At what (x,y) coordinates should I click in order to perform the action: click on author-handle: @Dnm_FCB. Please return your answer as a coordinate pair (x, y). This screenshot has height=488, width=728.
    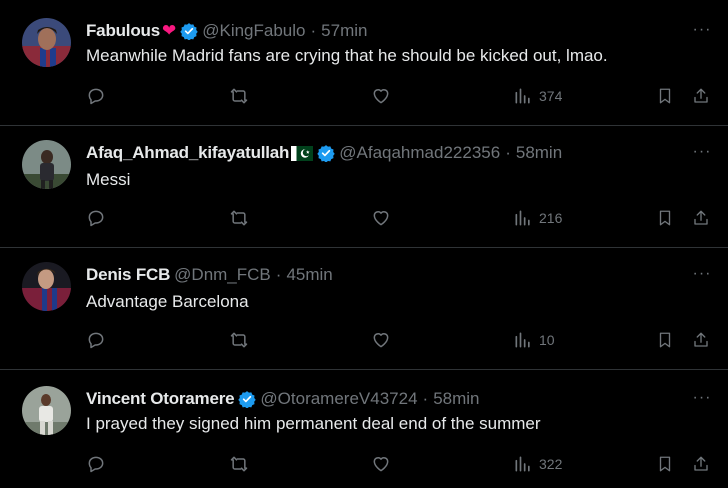
    Looking at the image, I should click on (222, 275).